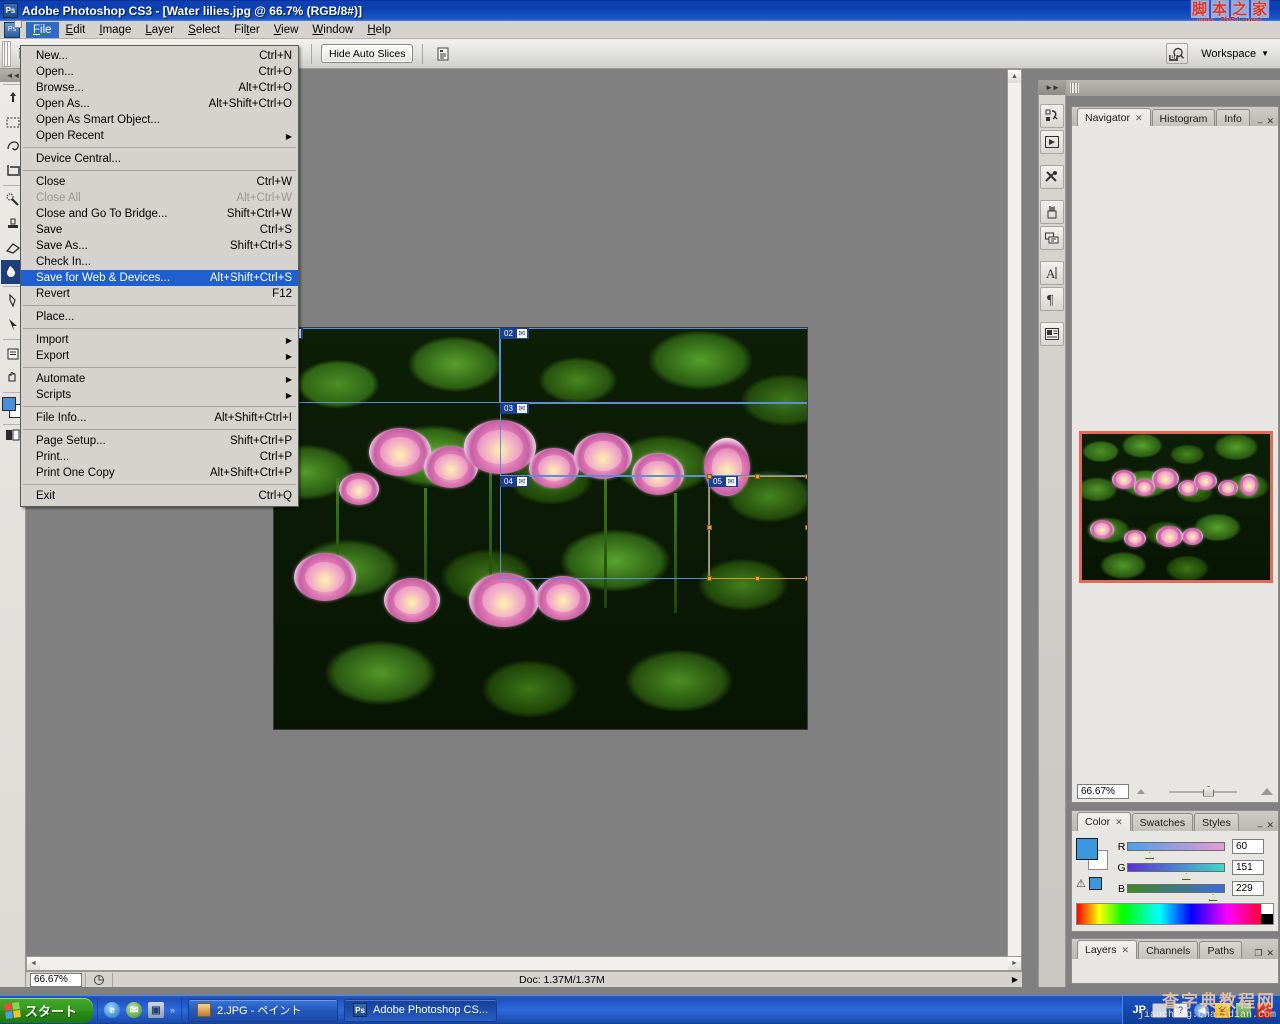 Image resolution: width=1280 pixels, height=1024 pixels. I want to click on tab-info: Info, so click(1233, 118).